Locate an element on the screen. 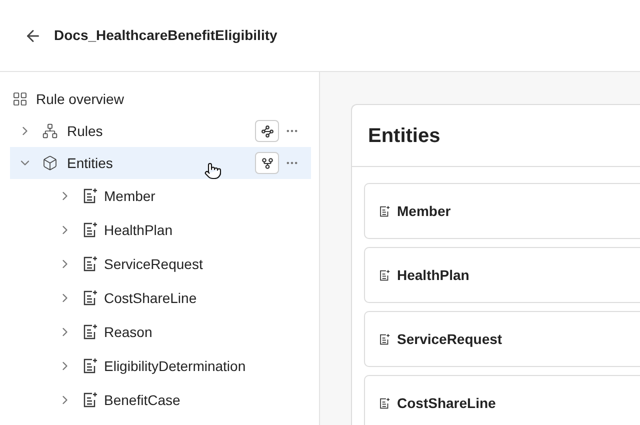 The image size is (640, 425). entity-card: HealthPlan is located at coordinates (502, 275).